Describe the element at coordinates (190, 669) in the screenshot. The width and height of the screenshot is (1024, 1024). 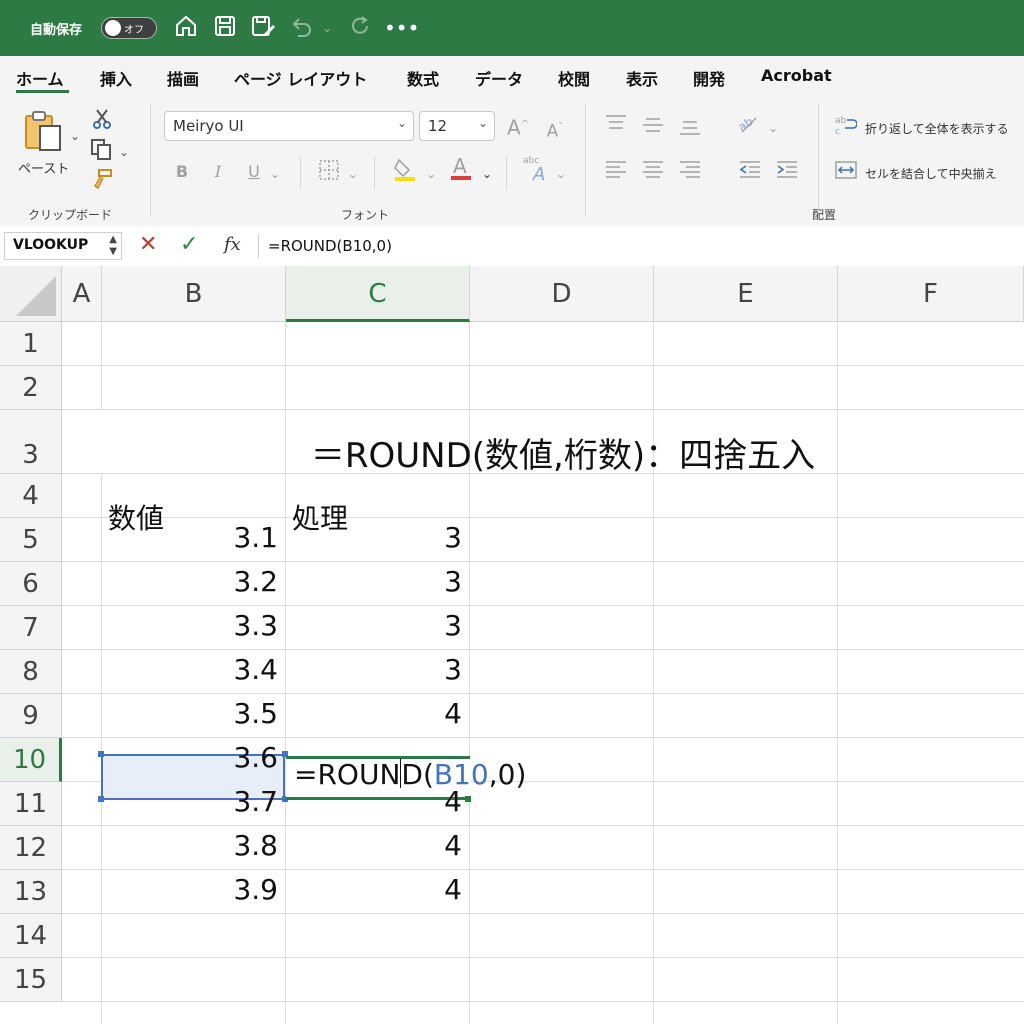
I see `cell-b8: 3.4` at that location.